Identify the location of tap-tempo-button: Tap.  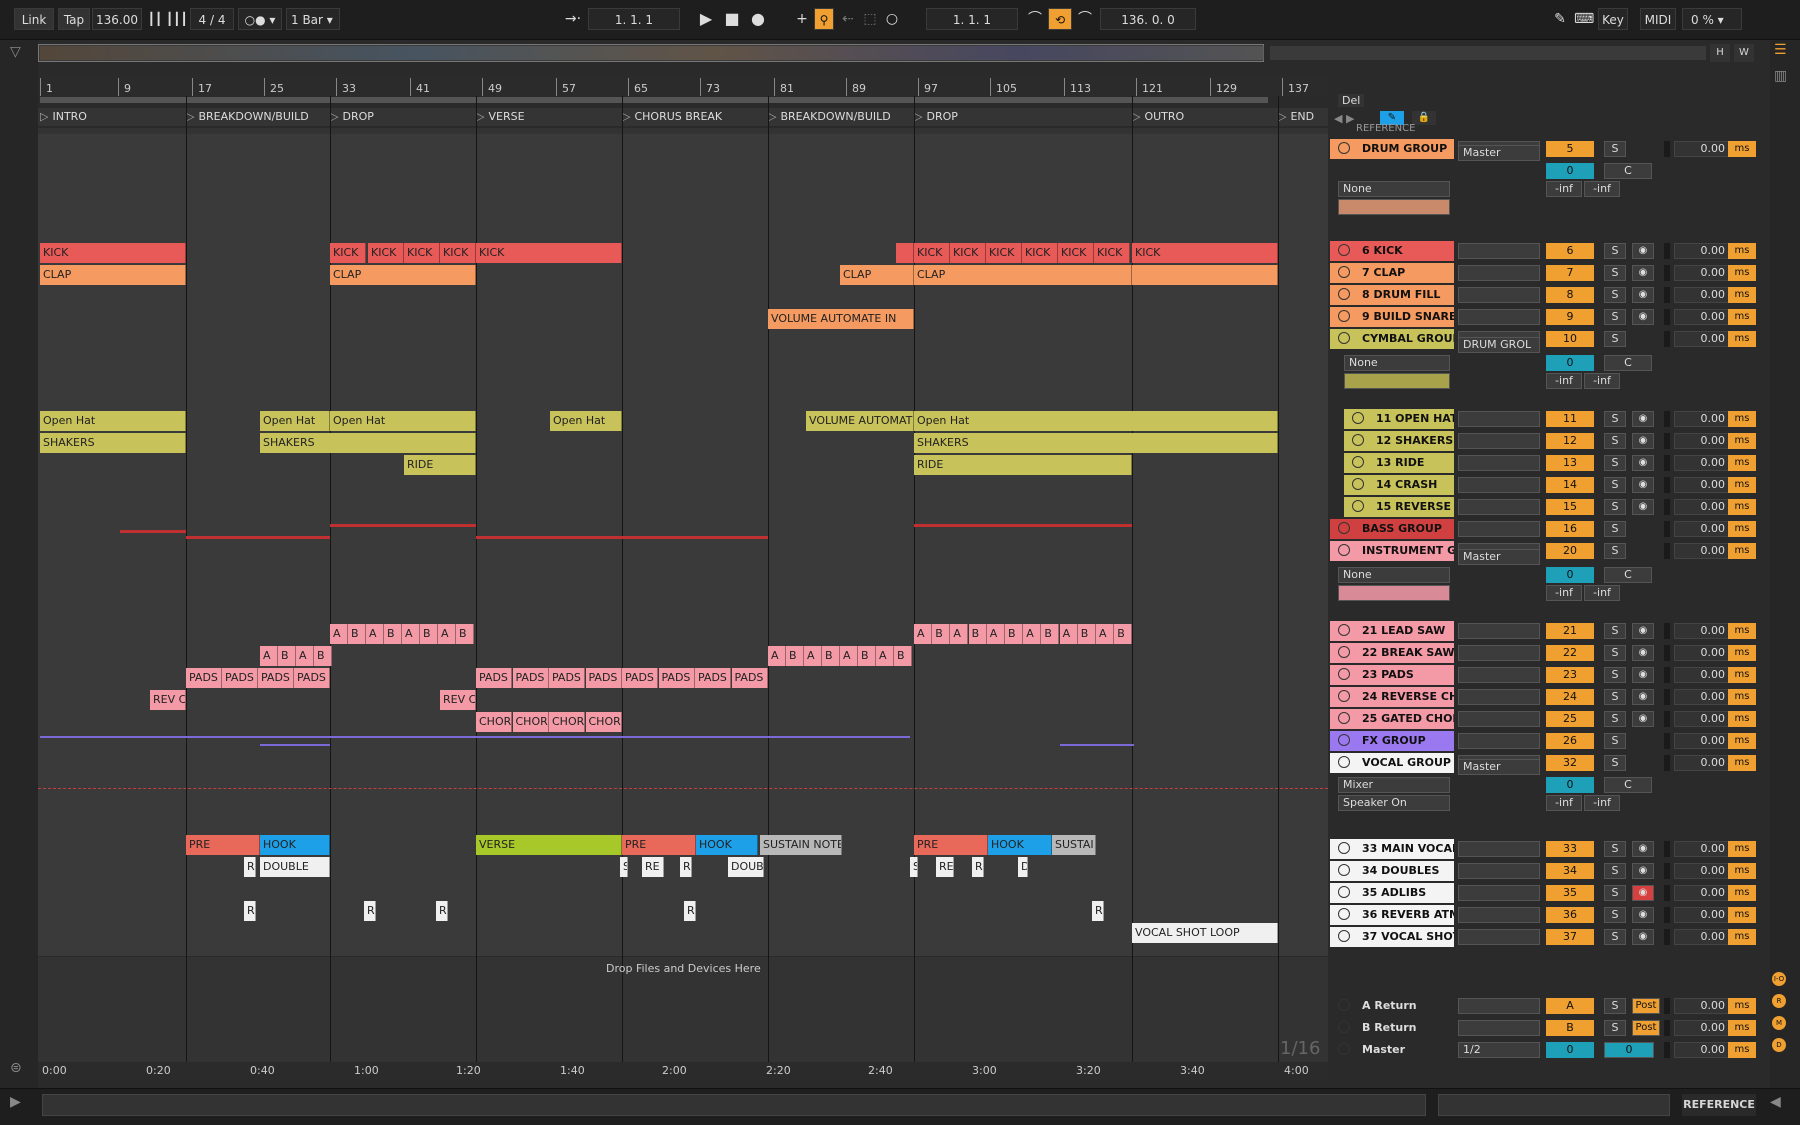
(74, 19).